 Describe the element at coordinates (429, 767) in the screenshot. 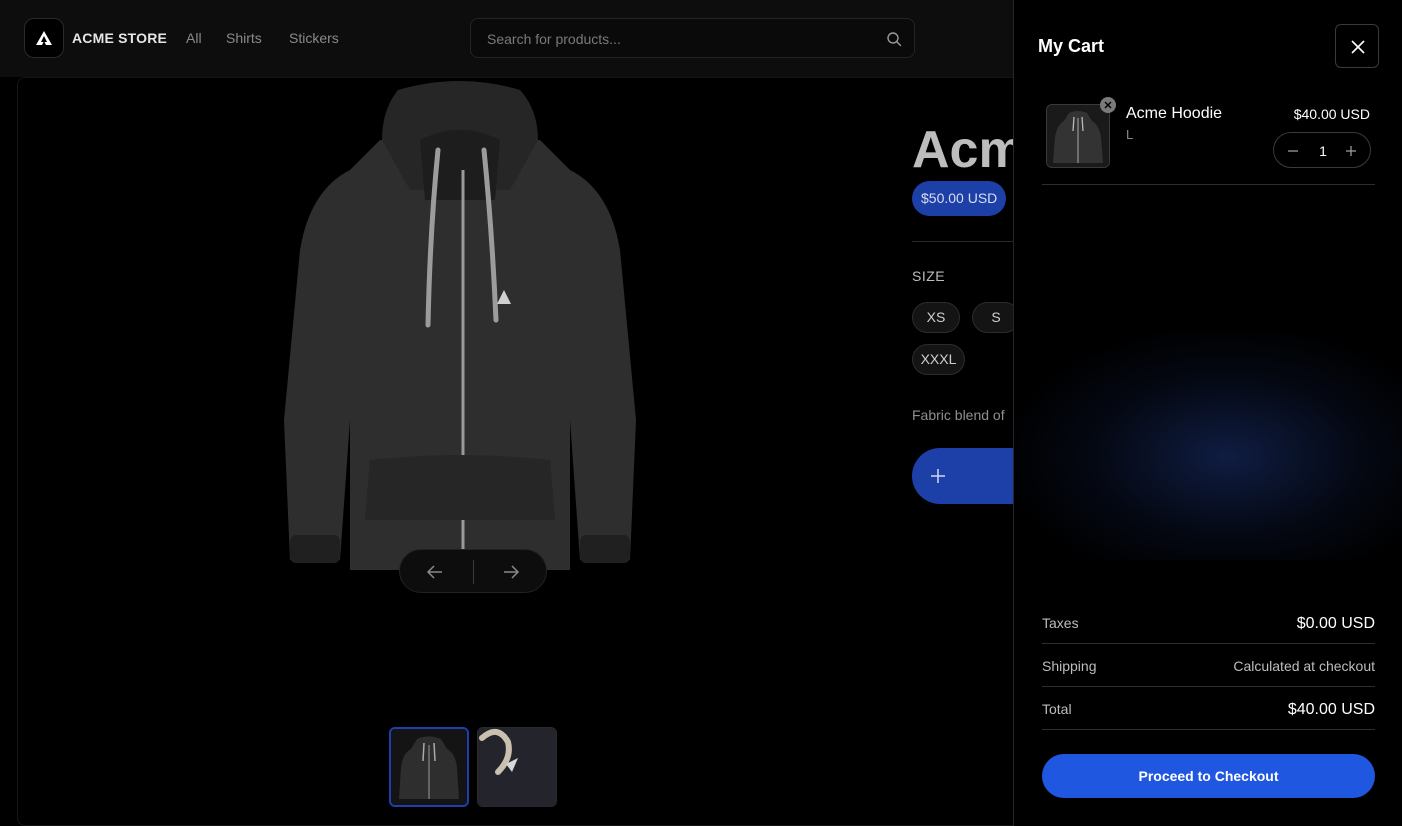

I see `thumbnail-hoodie-front` at that location.